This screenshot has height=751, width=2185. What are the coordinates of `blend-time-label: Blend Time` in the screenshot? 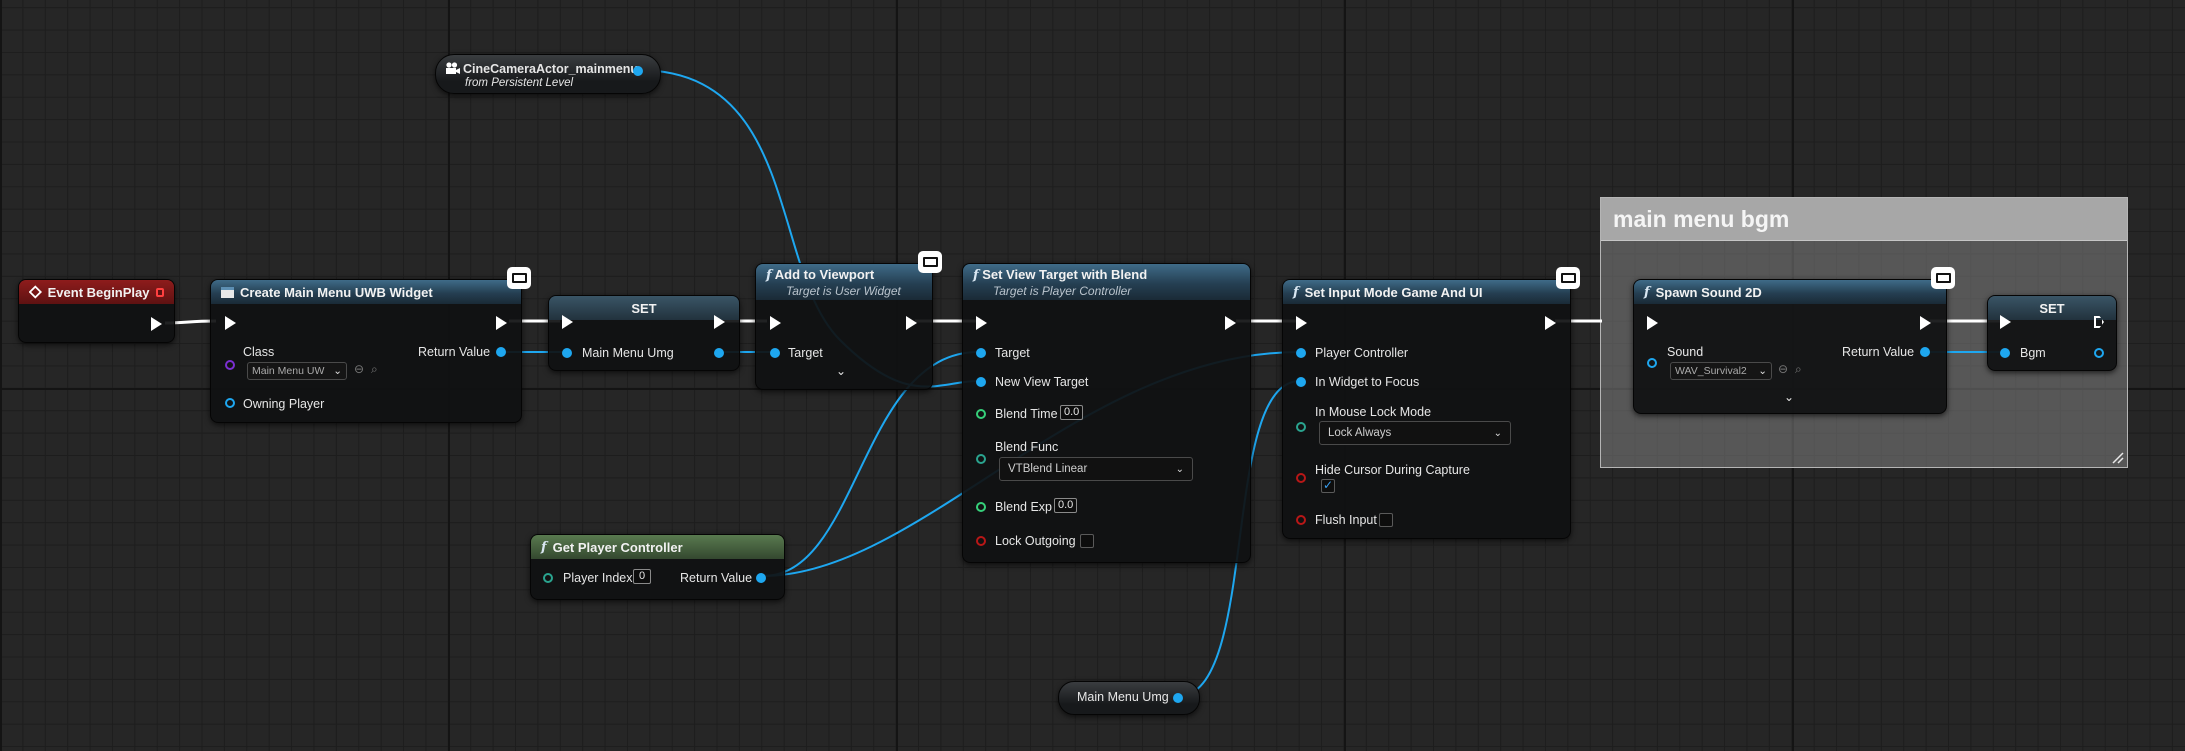 It's located at (1026, 414).